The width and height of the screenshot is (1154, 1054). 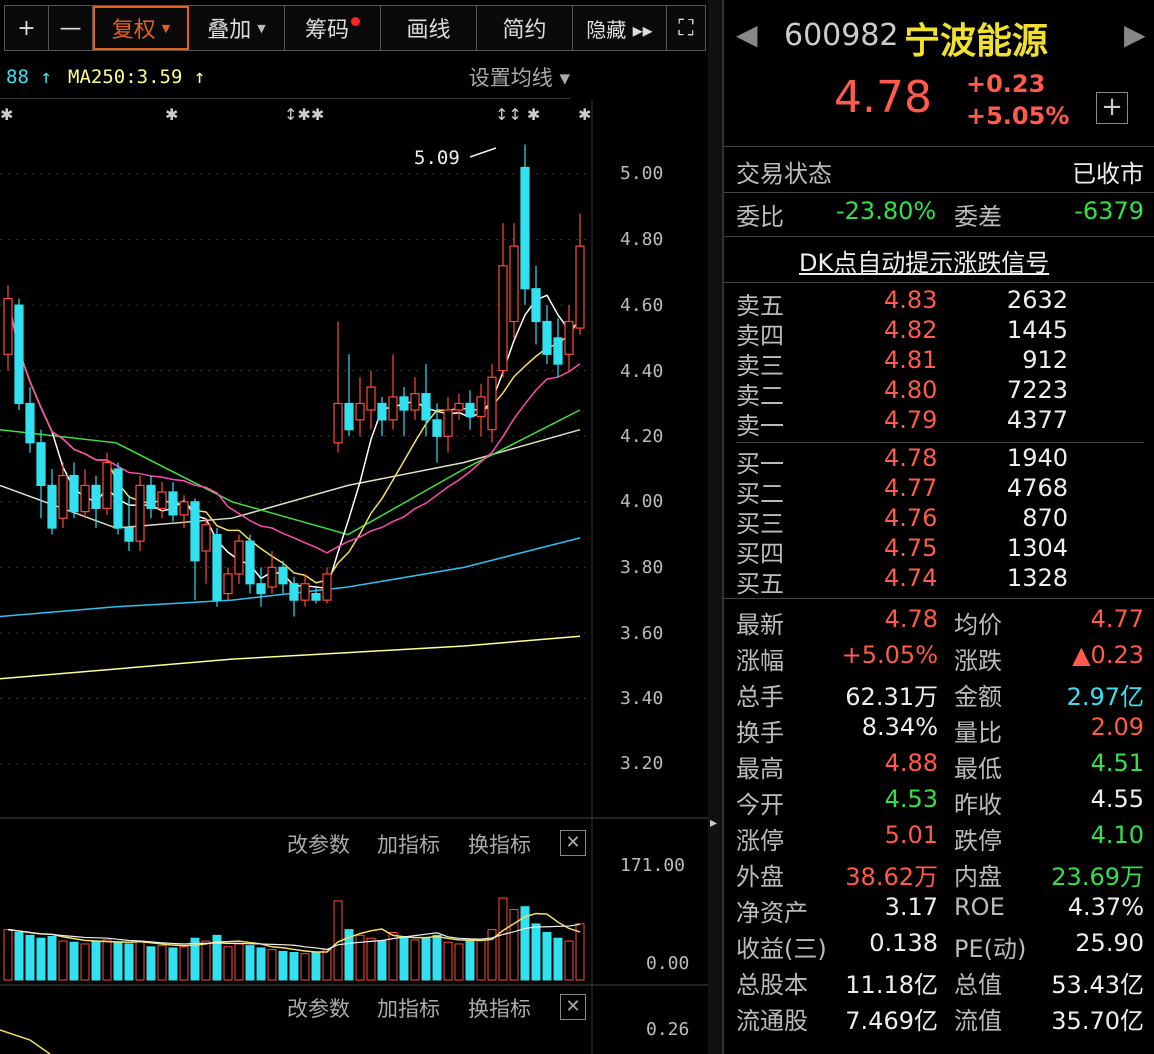 I want to click on ask-volume: 2632, so click(x=1037, y=300).